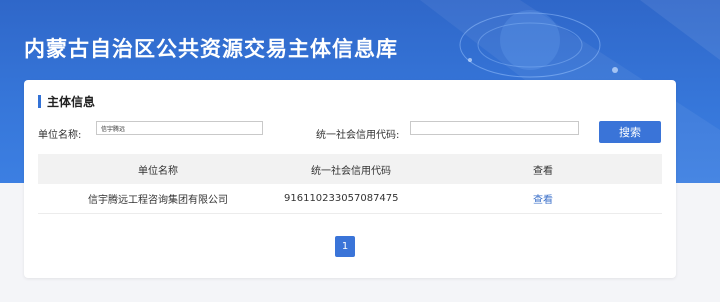 The width and height of the screenshot is (720, 302). I want to click on page-1-button: 1, so click(345, 246).